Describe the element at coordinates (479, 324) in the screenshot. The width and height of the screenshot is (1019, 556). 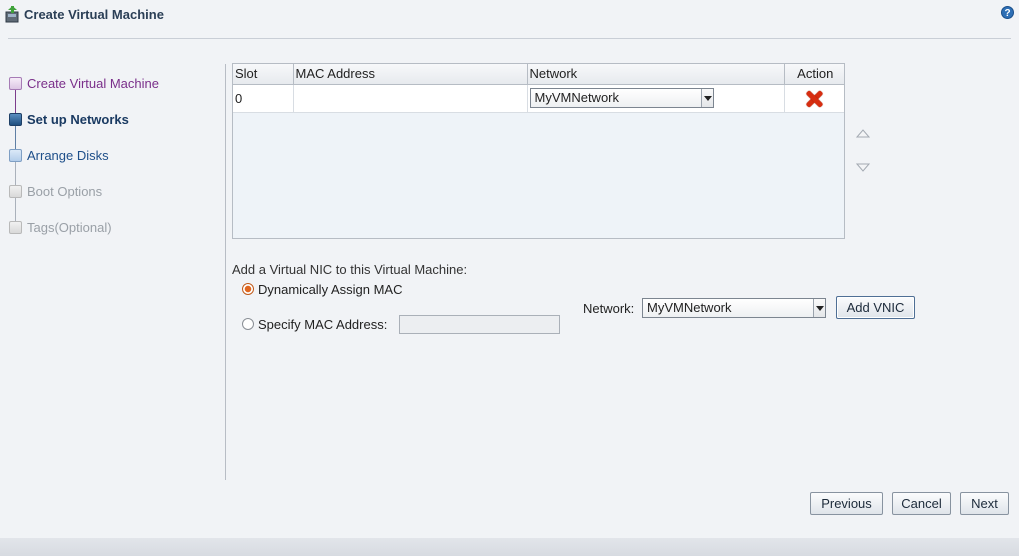
I see `mac-address-input` at that location.